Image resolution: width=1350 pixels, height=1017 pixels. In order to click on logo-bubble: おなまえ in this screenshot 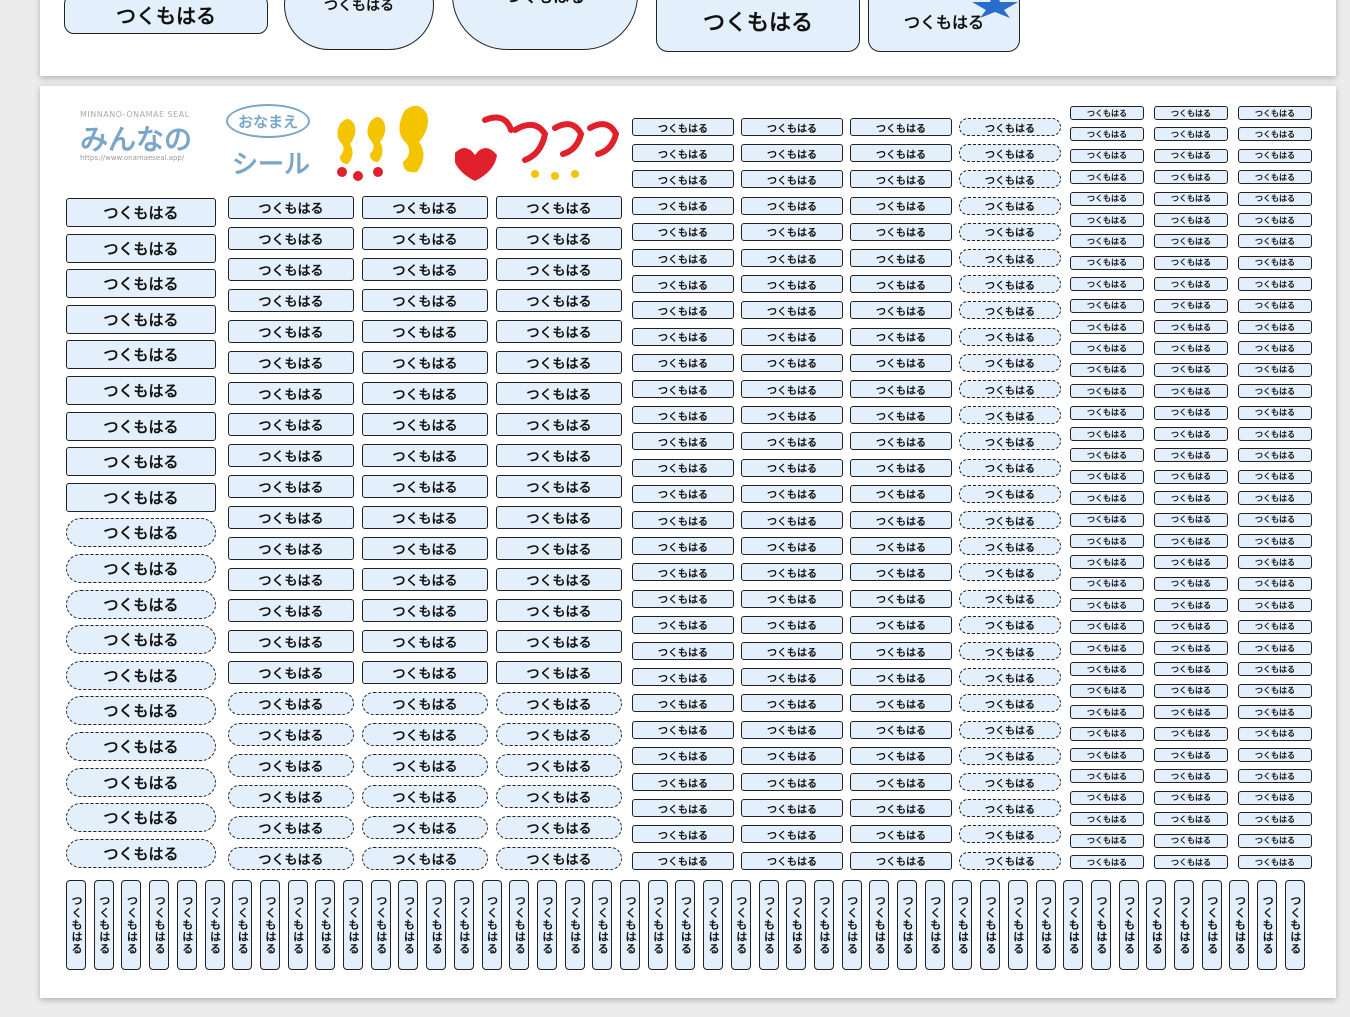, I will do `click(268, 121)`.